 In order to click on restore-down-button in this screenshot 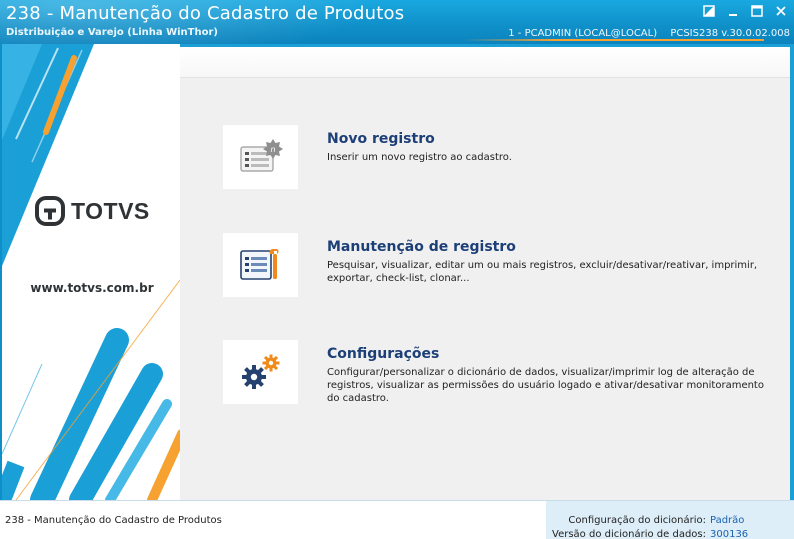, I will do `click(709, 11)`.